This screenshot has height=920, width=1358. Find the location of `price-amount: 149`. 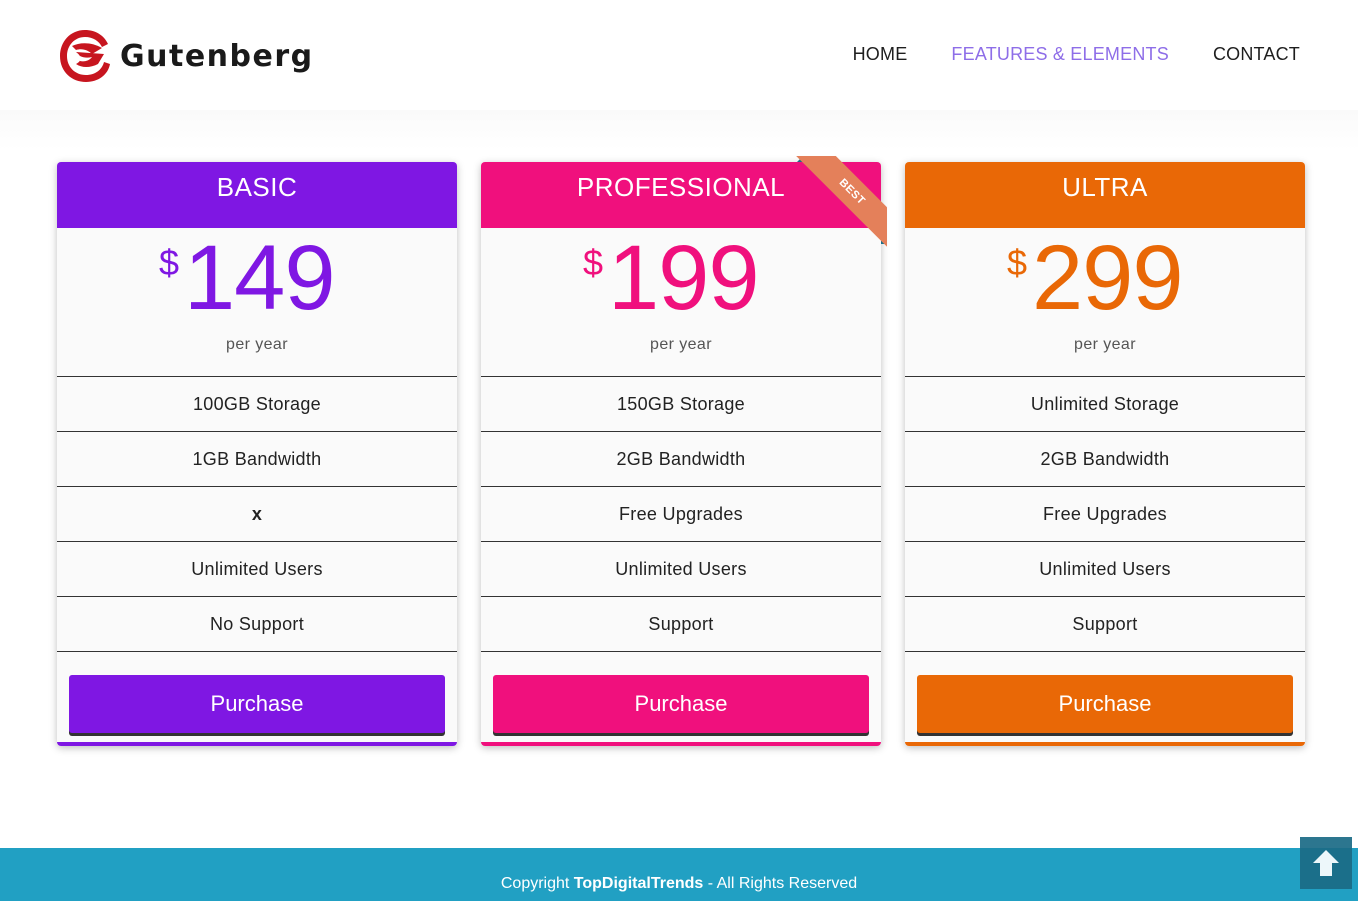

price-amount: 149 is located at coordinates (259, 278).